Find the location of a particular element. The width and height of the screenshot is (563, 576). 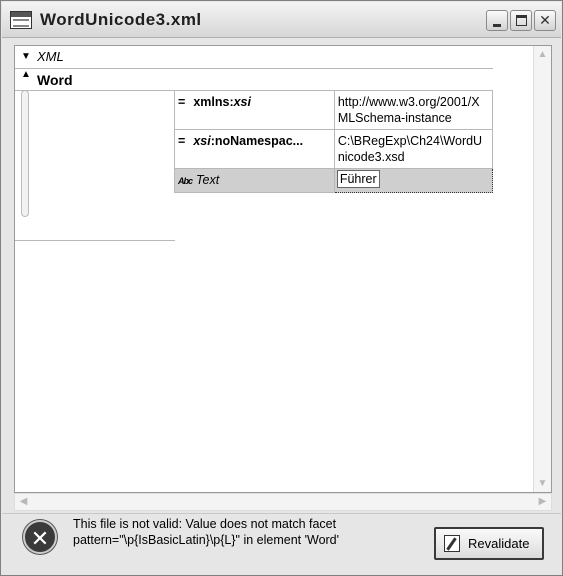

word-element-label: Word is located at coordinates (55, 80).